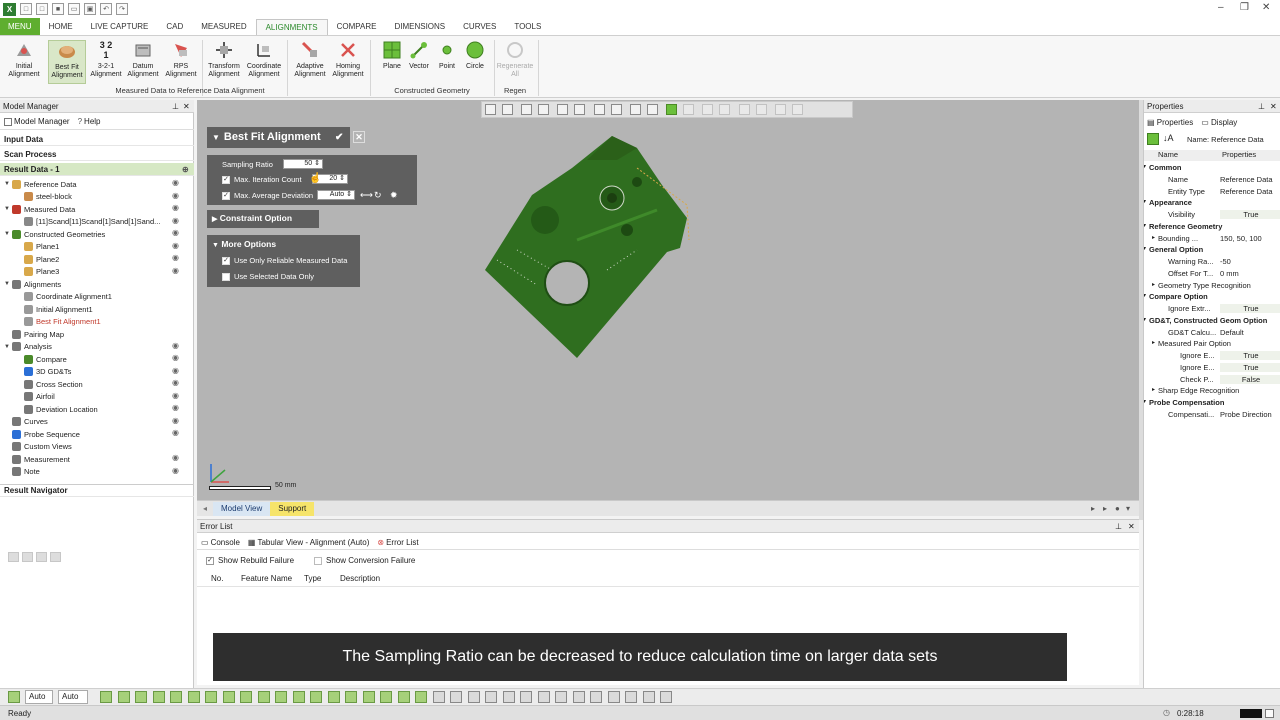 The width and height of the screenshot is (1280, 720). Describe the element at coordinates (1212, 321) in the screenshot. I see `property-category: ▾ GD&T, Constructed Geom Option` at that location.